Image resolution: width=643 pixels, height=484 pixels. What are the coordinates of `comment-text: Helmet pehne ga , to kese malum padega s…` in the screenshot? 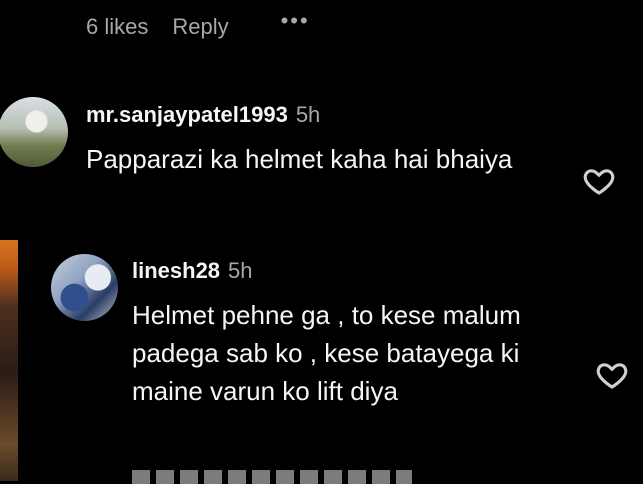 It's located at (326, 353).